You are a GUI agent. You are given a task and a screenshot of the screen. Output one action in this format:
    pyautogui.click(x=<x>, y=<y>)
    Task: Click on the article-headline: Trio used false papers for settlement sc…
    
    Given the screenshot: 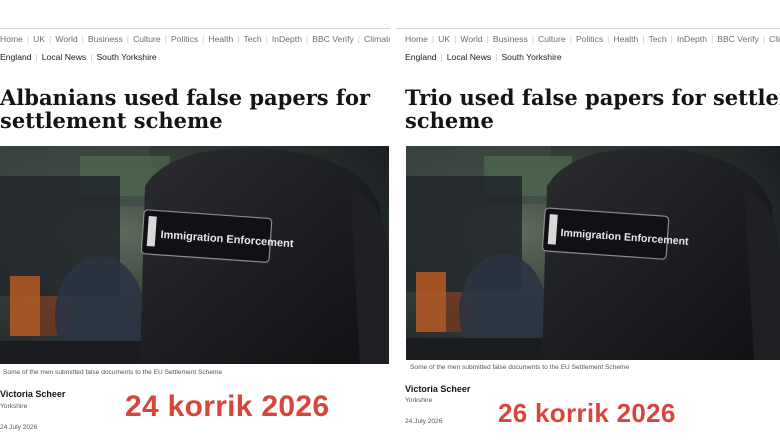 What is the action you would take?
    pyautogui.click(x=592, y=109)
    